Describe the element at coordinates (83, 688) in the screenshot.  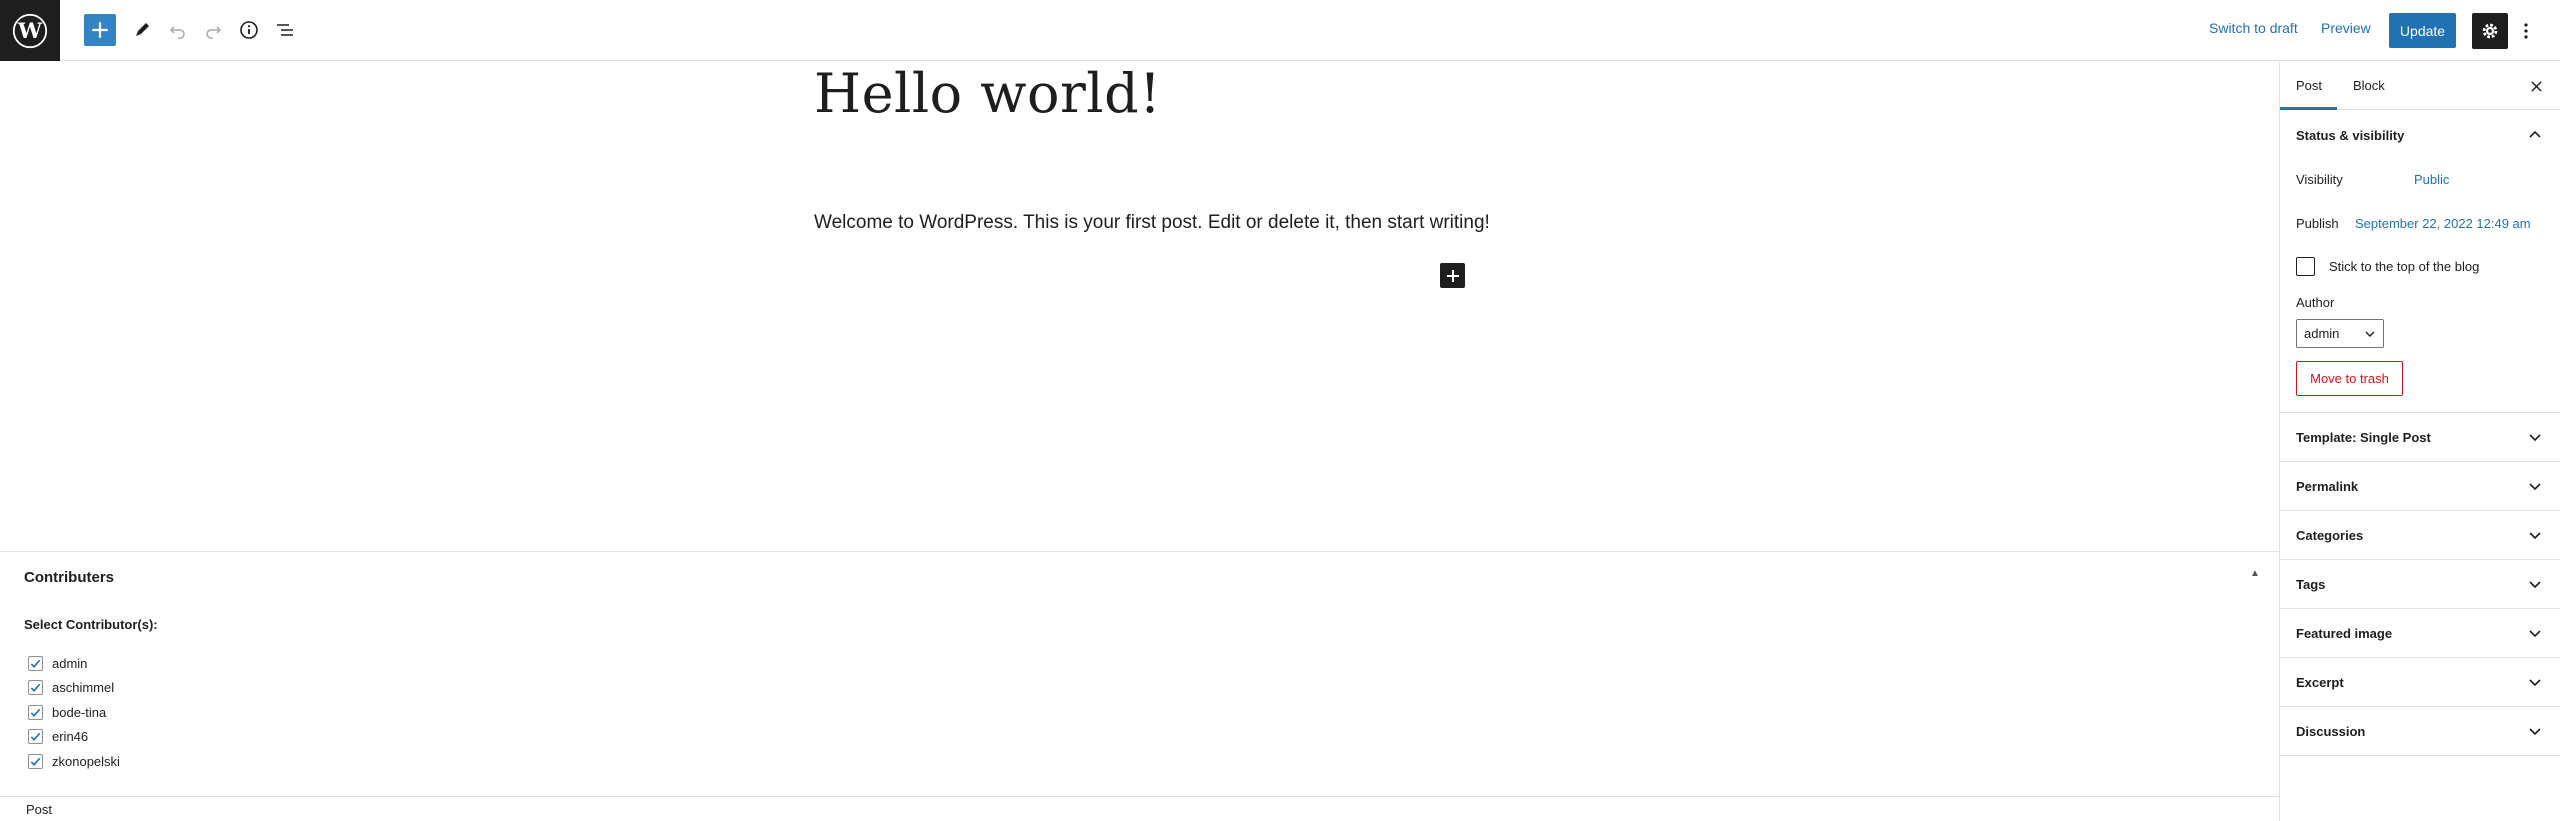
I see `contributor-name: aschimmel` at that location.